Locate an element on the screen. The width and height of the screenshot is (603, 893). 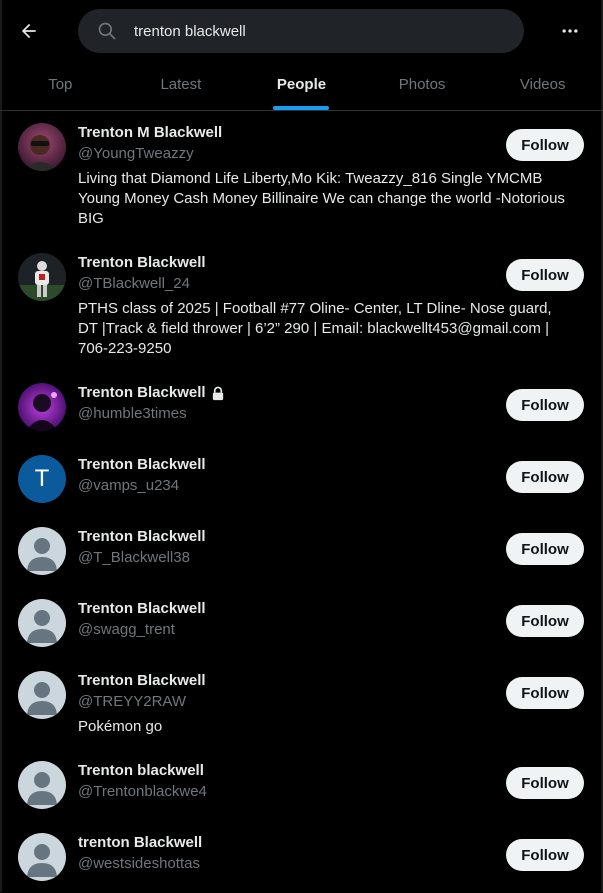
tab-people: People is located at coordinates (301, 86).